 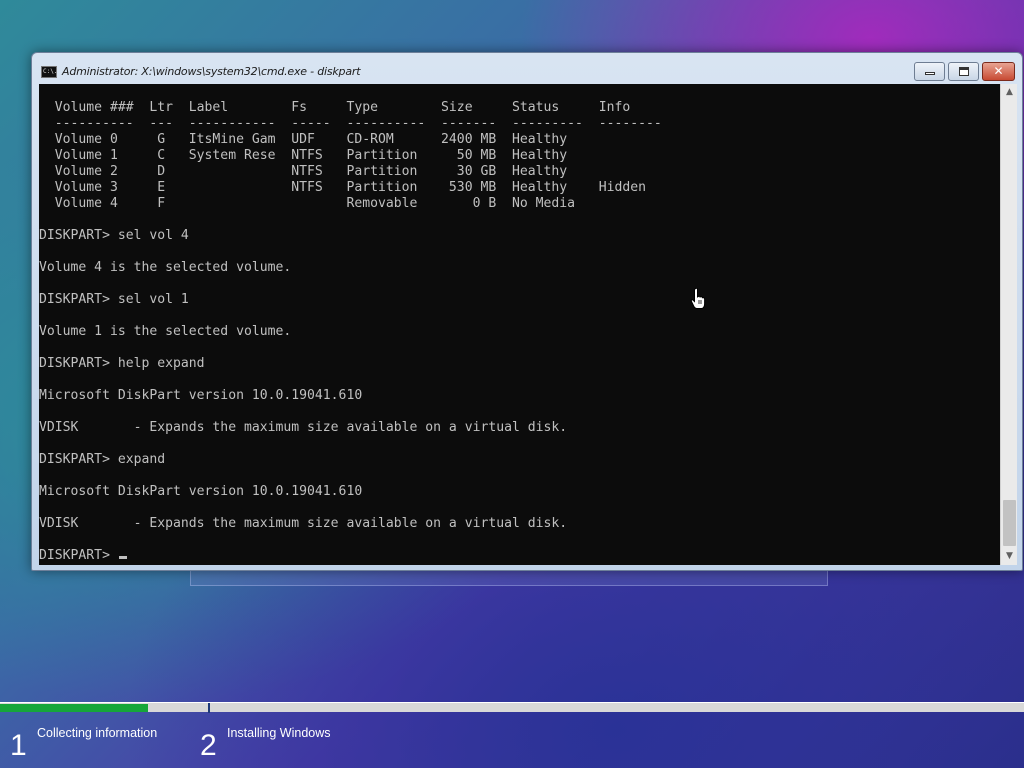 What do you see at coordinates (1009, 523) in the screenshot?
I see `scroll-thumb` at bounding box center [1009, 523].